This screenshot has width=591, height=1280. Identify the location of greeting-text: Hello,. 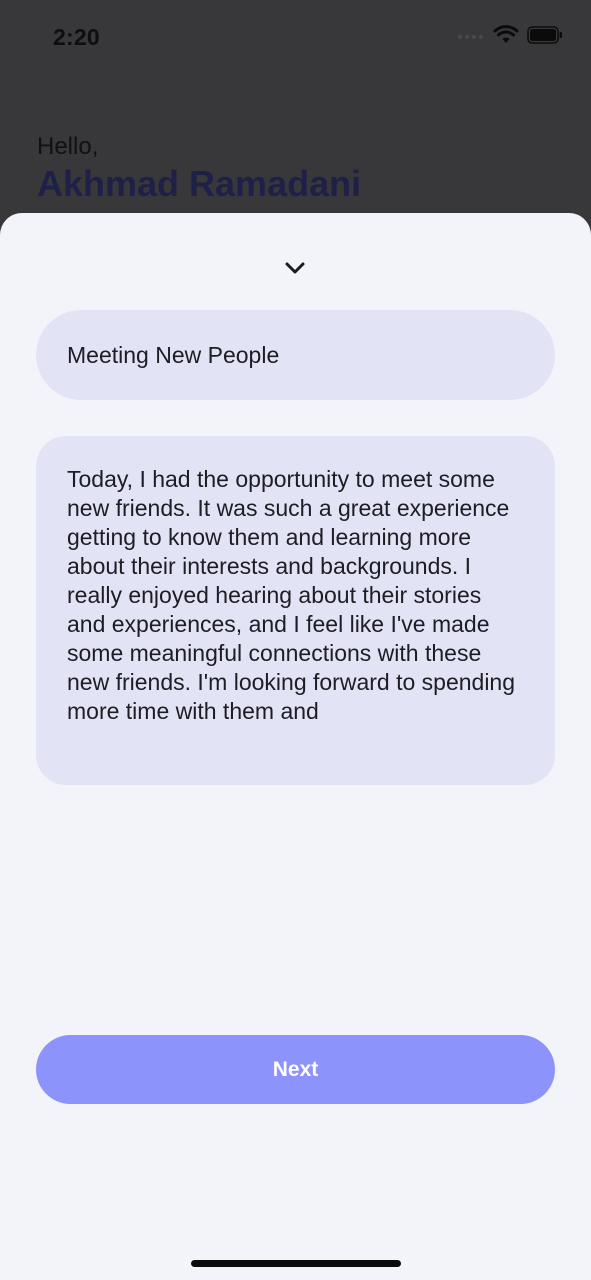
(68, 146).